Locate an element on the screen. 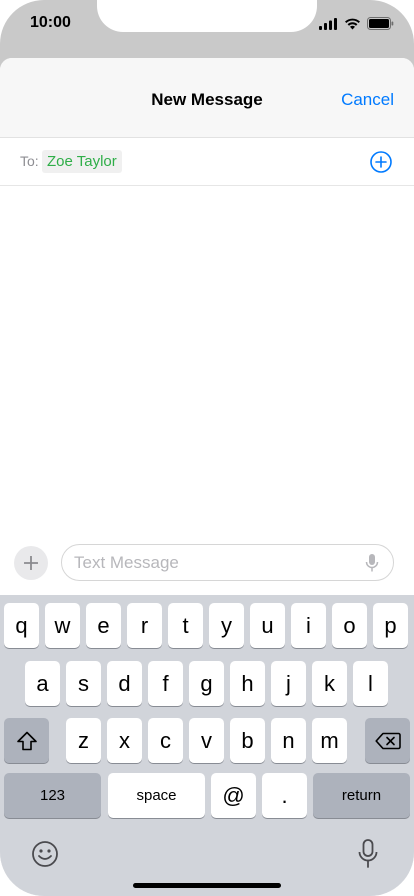 Image resolution: width=414 pixels, height=896 pixels. delete-key is located at coordinates (387, 740).